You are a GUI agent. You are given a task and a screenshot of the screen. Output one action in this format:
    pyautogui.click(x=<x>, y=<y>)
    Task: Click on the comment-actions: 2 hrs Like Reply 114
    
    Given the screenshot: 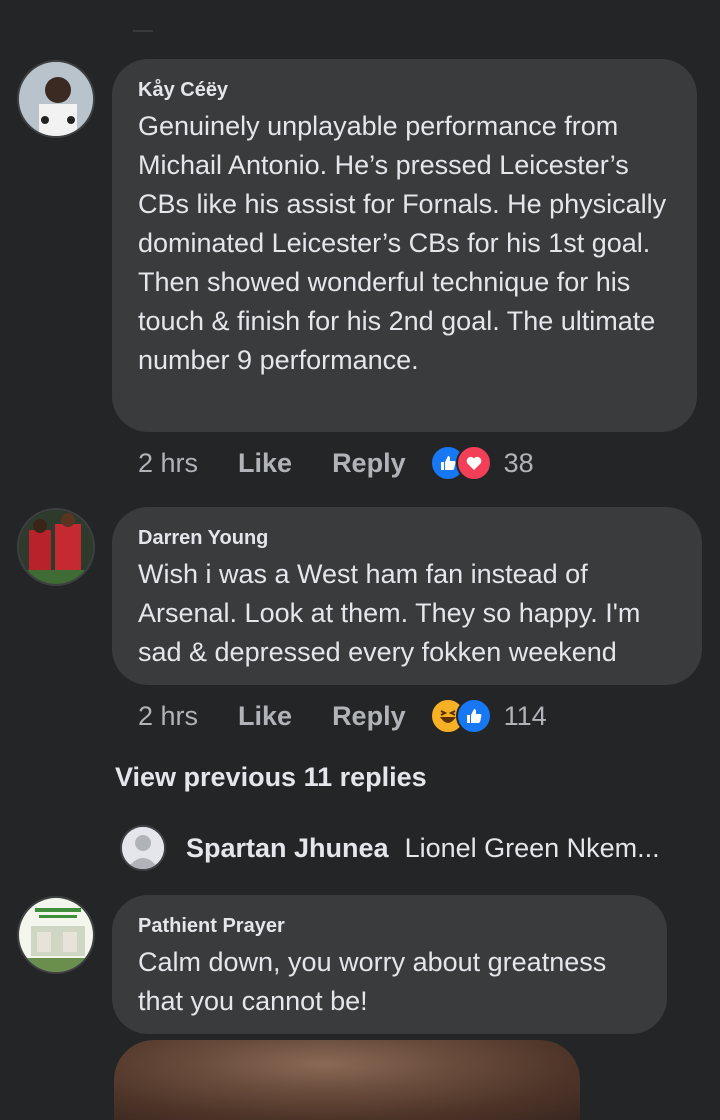 What is the action you would take?
    pyautogui.click(x=342, y=716)
    